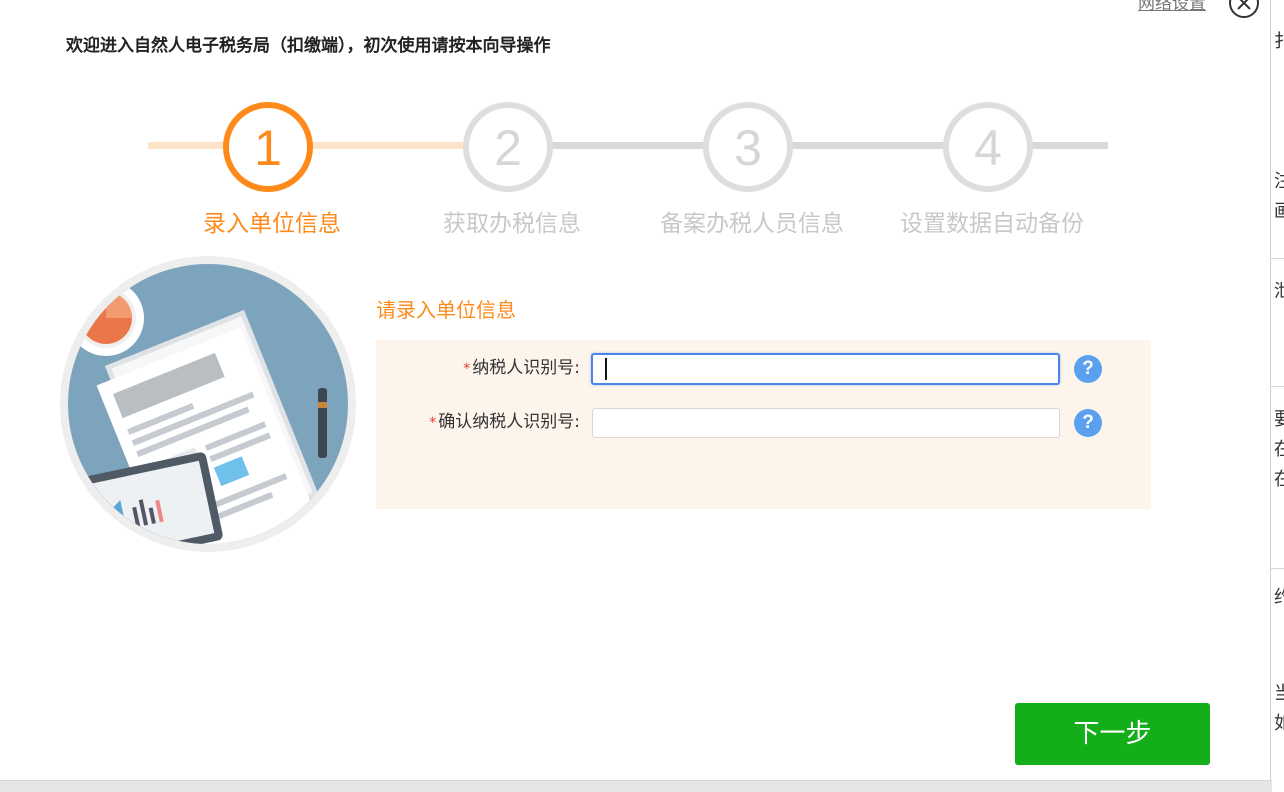 The image size is (1284, 792). I want to click on dialog-bottom-edge, so click(636, 786).